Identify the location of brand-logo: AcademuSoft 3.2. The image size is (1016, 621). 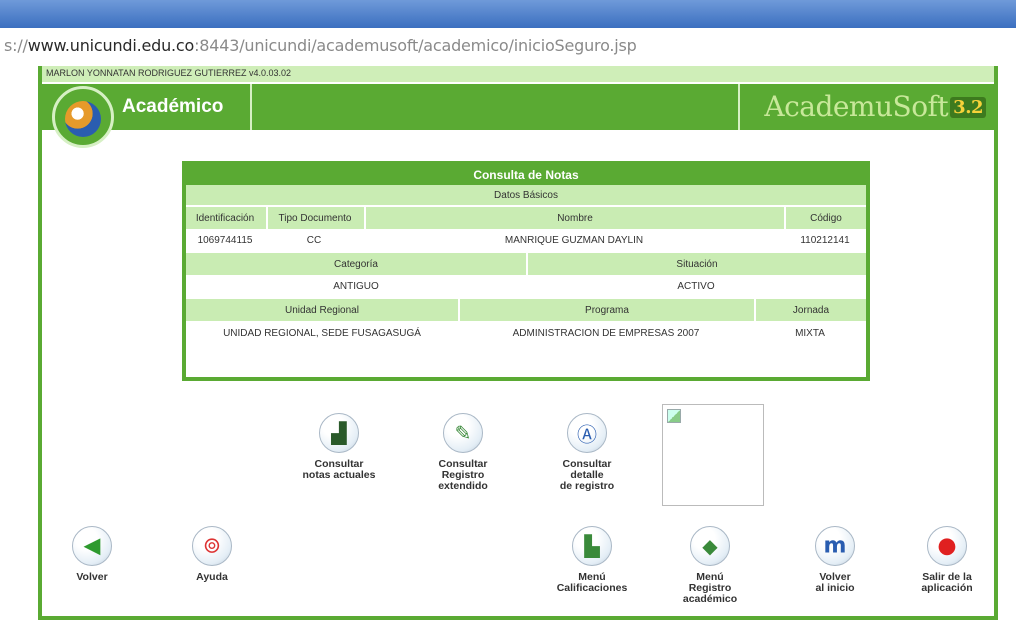
(875, 106).